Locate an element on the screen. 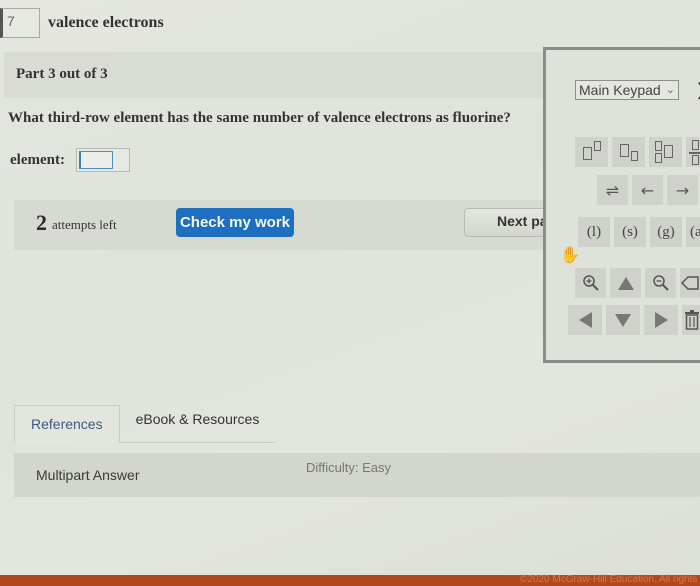  zoom-out-icon is located at coordinates (660, 283).